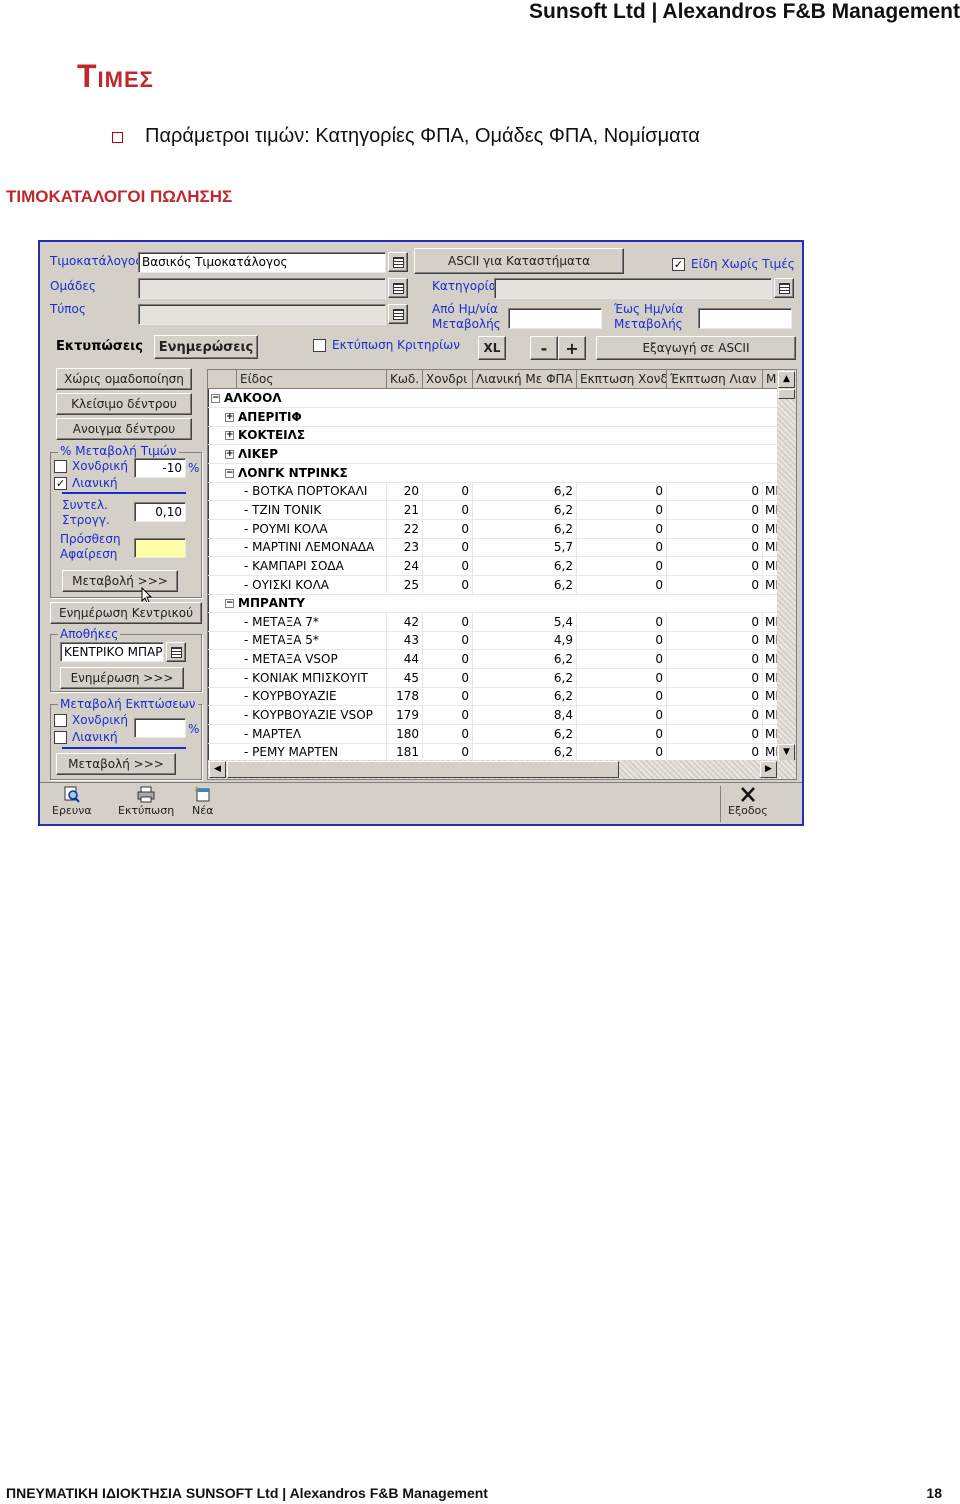  What do you see at coordinates (122, 678) in the screenshot?
I see `store-update-button: Ενημέρωση >>>` at bounding box center [122, 678].